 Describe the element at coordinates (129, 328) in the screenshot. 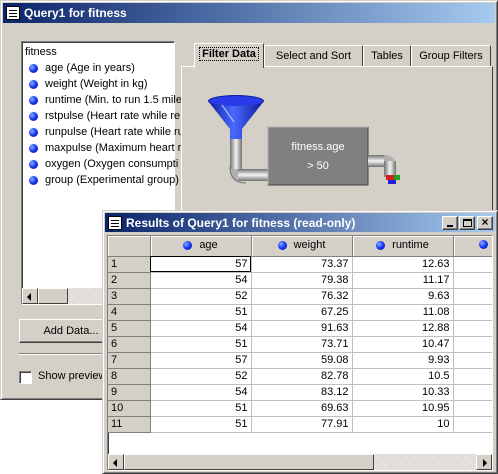

I see `row-number: 5` at that location.